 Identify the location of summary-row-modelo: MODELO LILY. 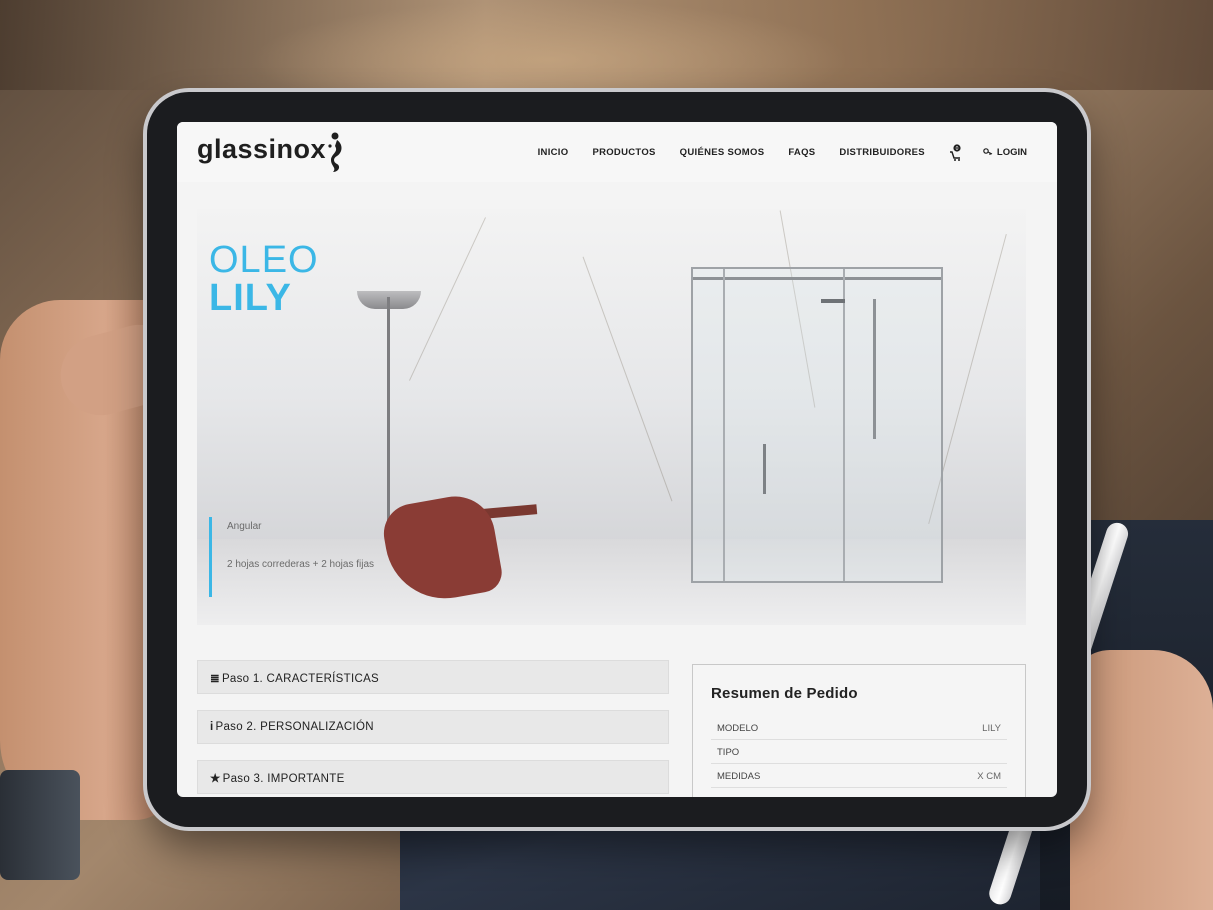
(859, 727).